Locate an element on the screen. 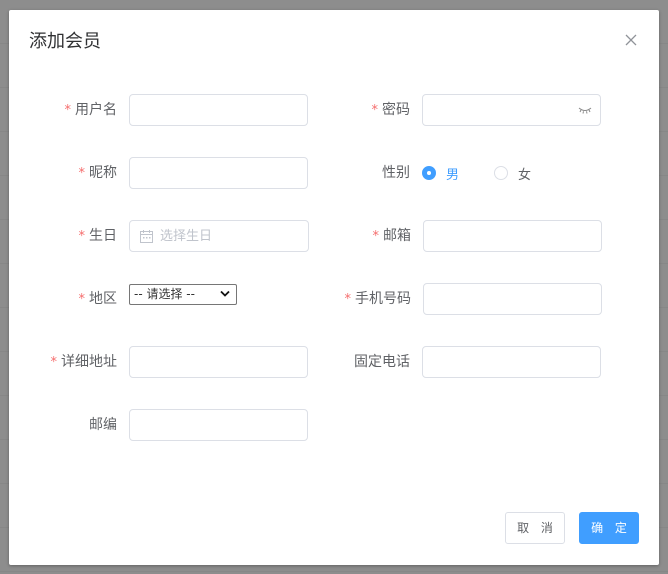 This screenshot has height=574, width=668. gender-radio-female: 女 is located at coordinates (512, 174).